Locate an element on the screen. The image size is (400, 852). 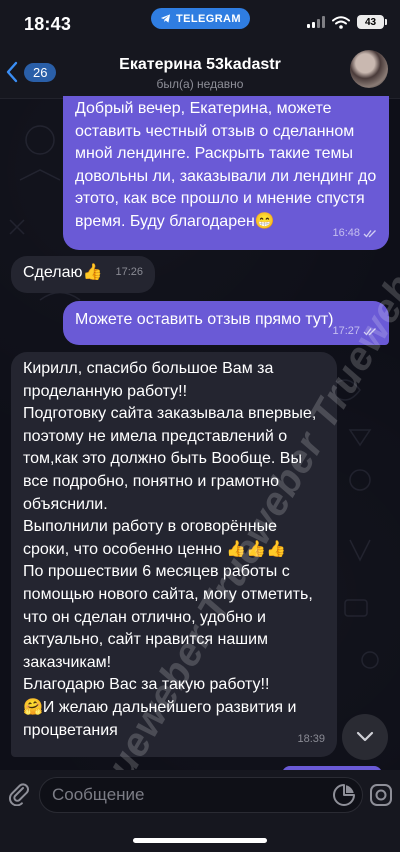
message-outgoing: Можете оставить отзыв прямо тут) 17:27 is located at coordinates (226, 323).